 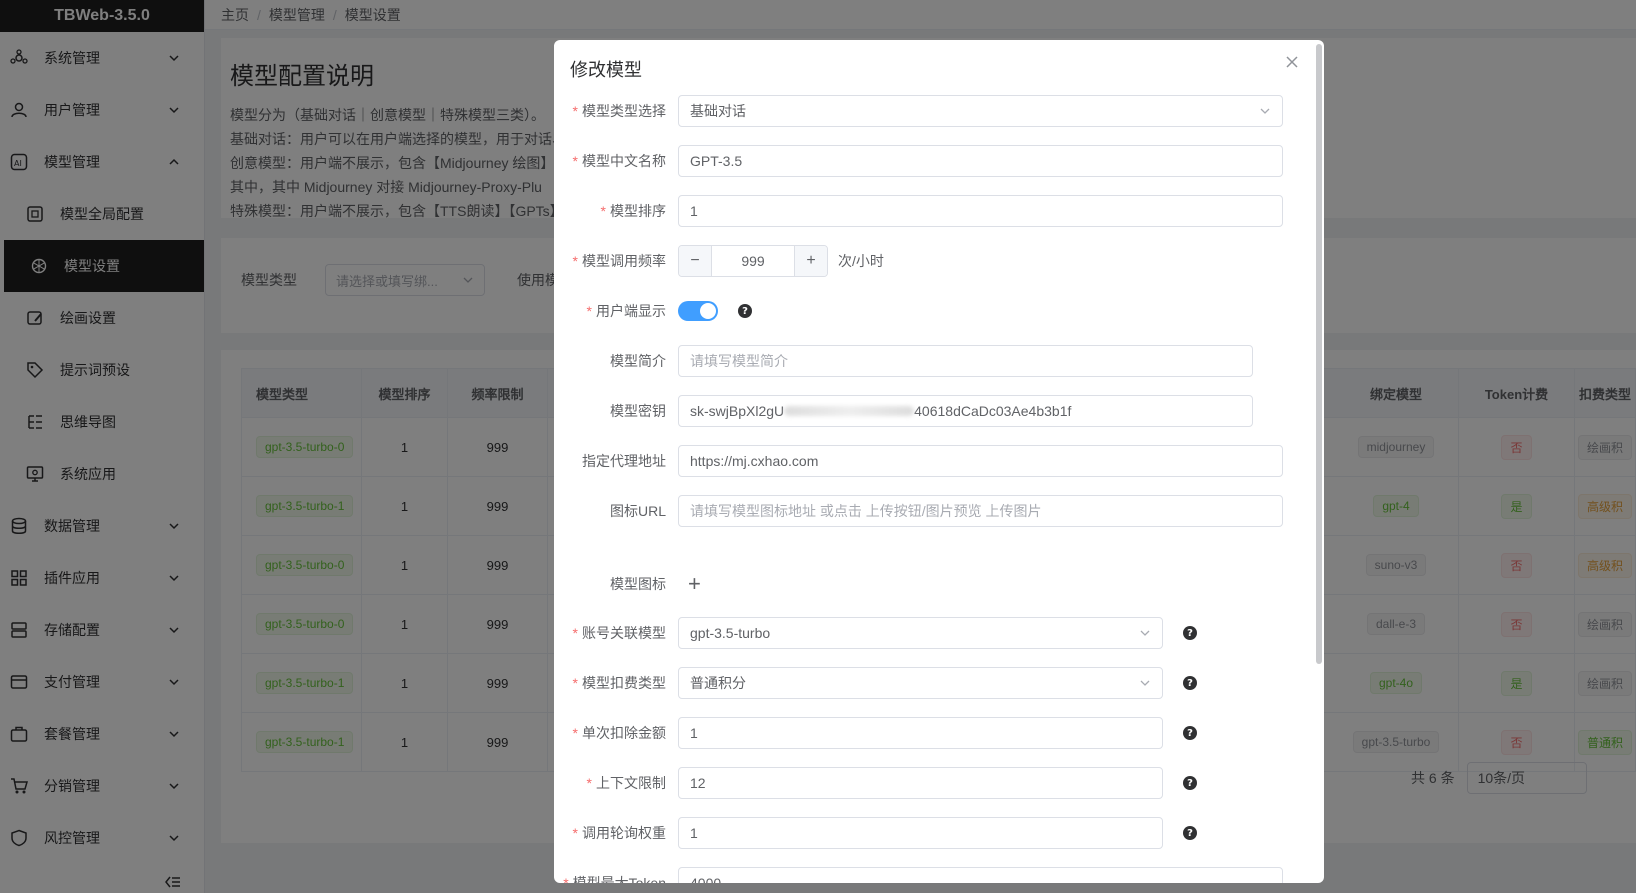 I want to click on fee-type-value: 普通积分, so click(x=718, y=683).